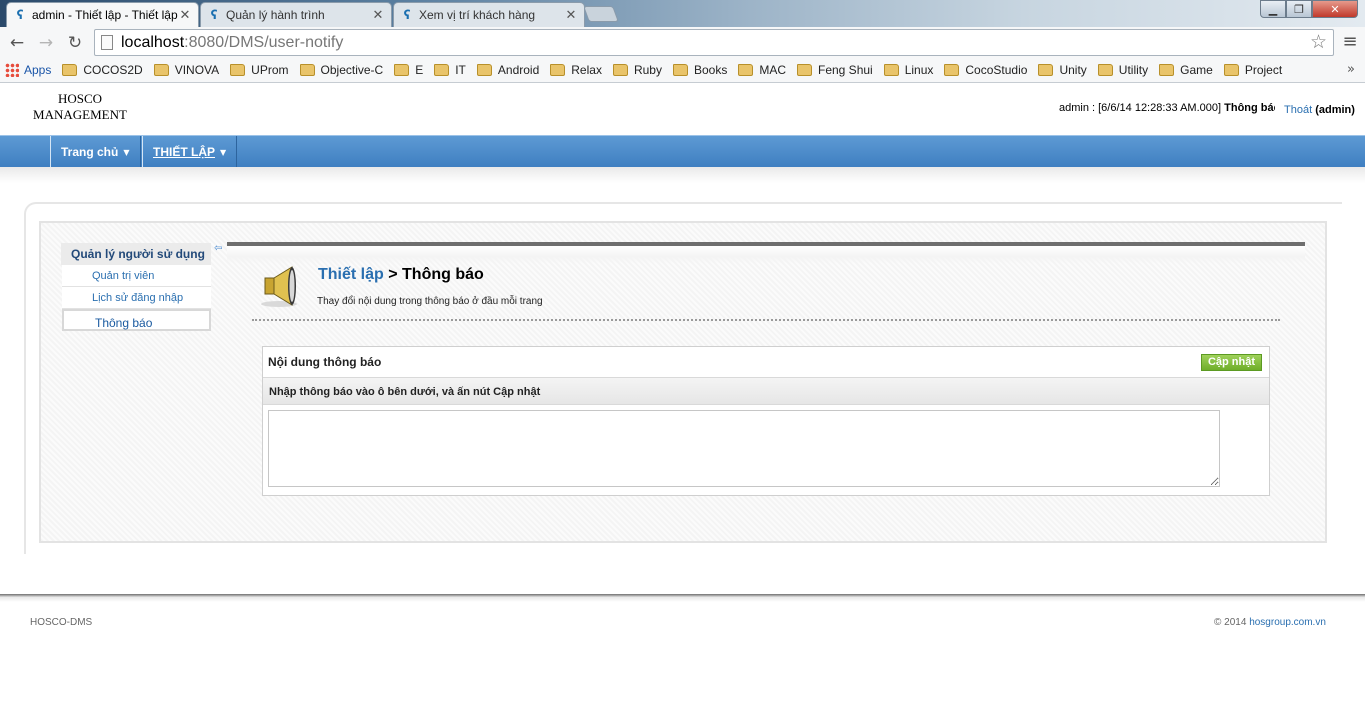 The width and height of the screenshot is (1365, 720). I want to click on nav-home-label: Trang chủ, so click(90, 152).